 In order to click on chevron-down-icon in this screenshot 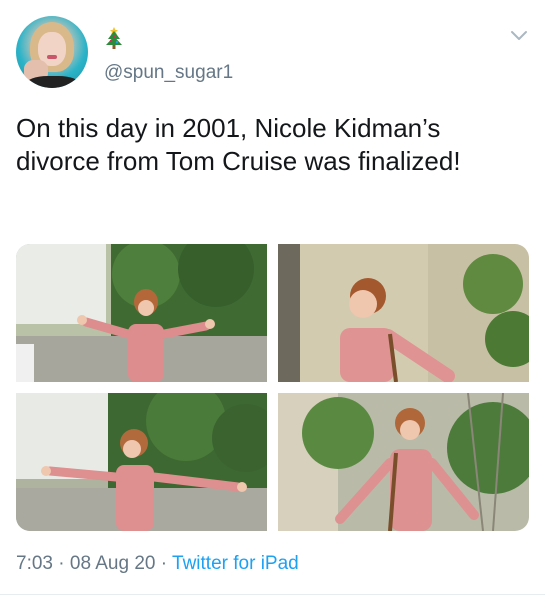, I will do `click(519, 36)`.